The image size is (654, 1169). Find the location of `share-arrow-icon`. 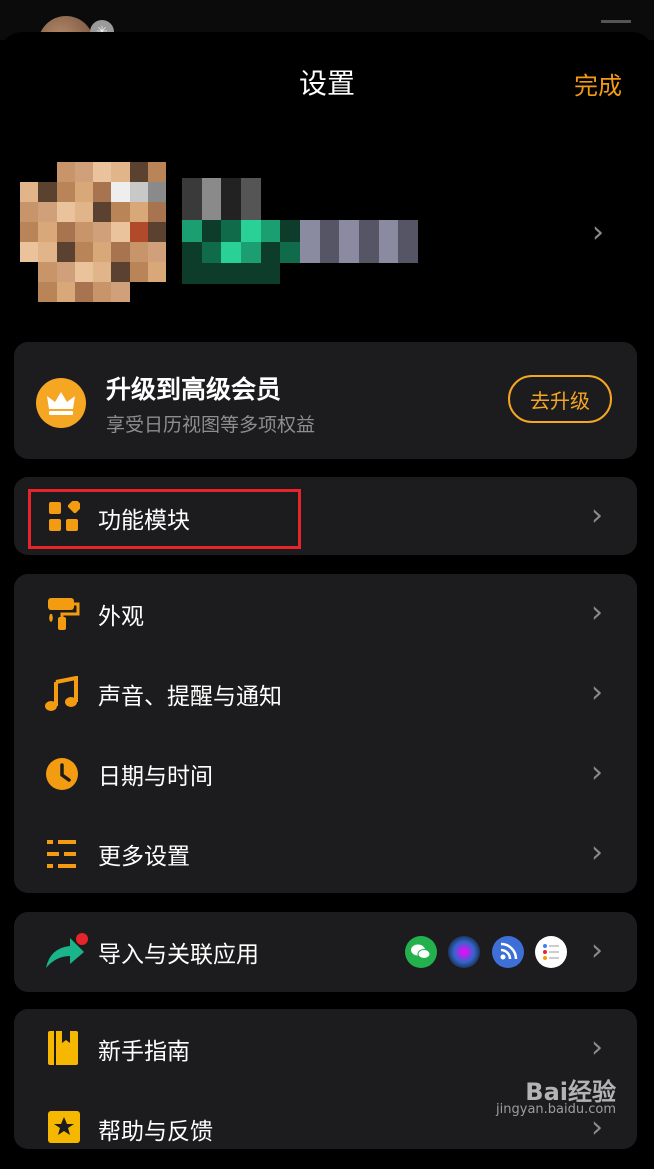

share-arrow-icon is located at coordinates (66, 952).